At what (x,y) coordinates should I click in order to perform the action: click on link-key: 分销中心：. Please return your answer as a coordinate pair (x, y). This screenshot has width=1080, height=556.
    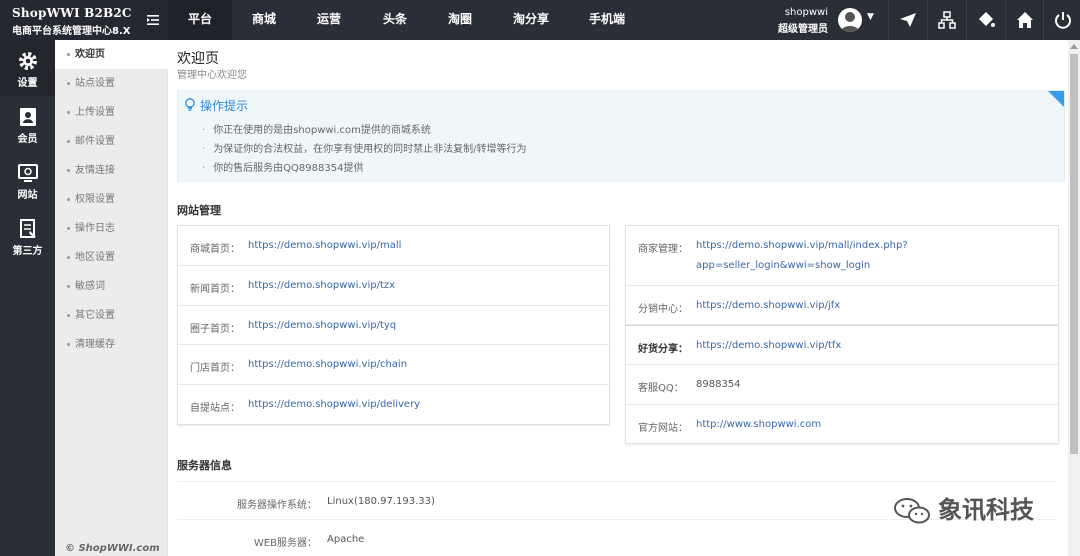
    Looking at the image, I should click on (663, 309).